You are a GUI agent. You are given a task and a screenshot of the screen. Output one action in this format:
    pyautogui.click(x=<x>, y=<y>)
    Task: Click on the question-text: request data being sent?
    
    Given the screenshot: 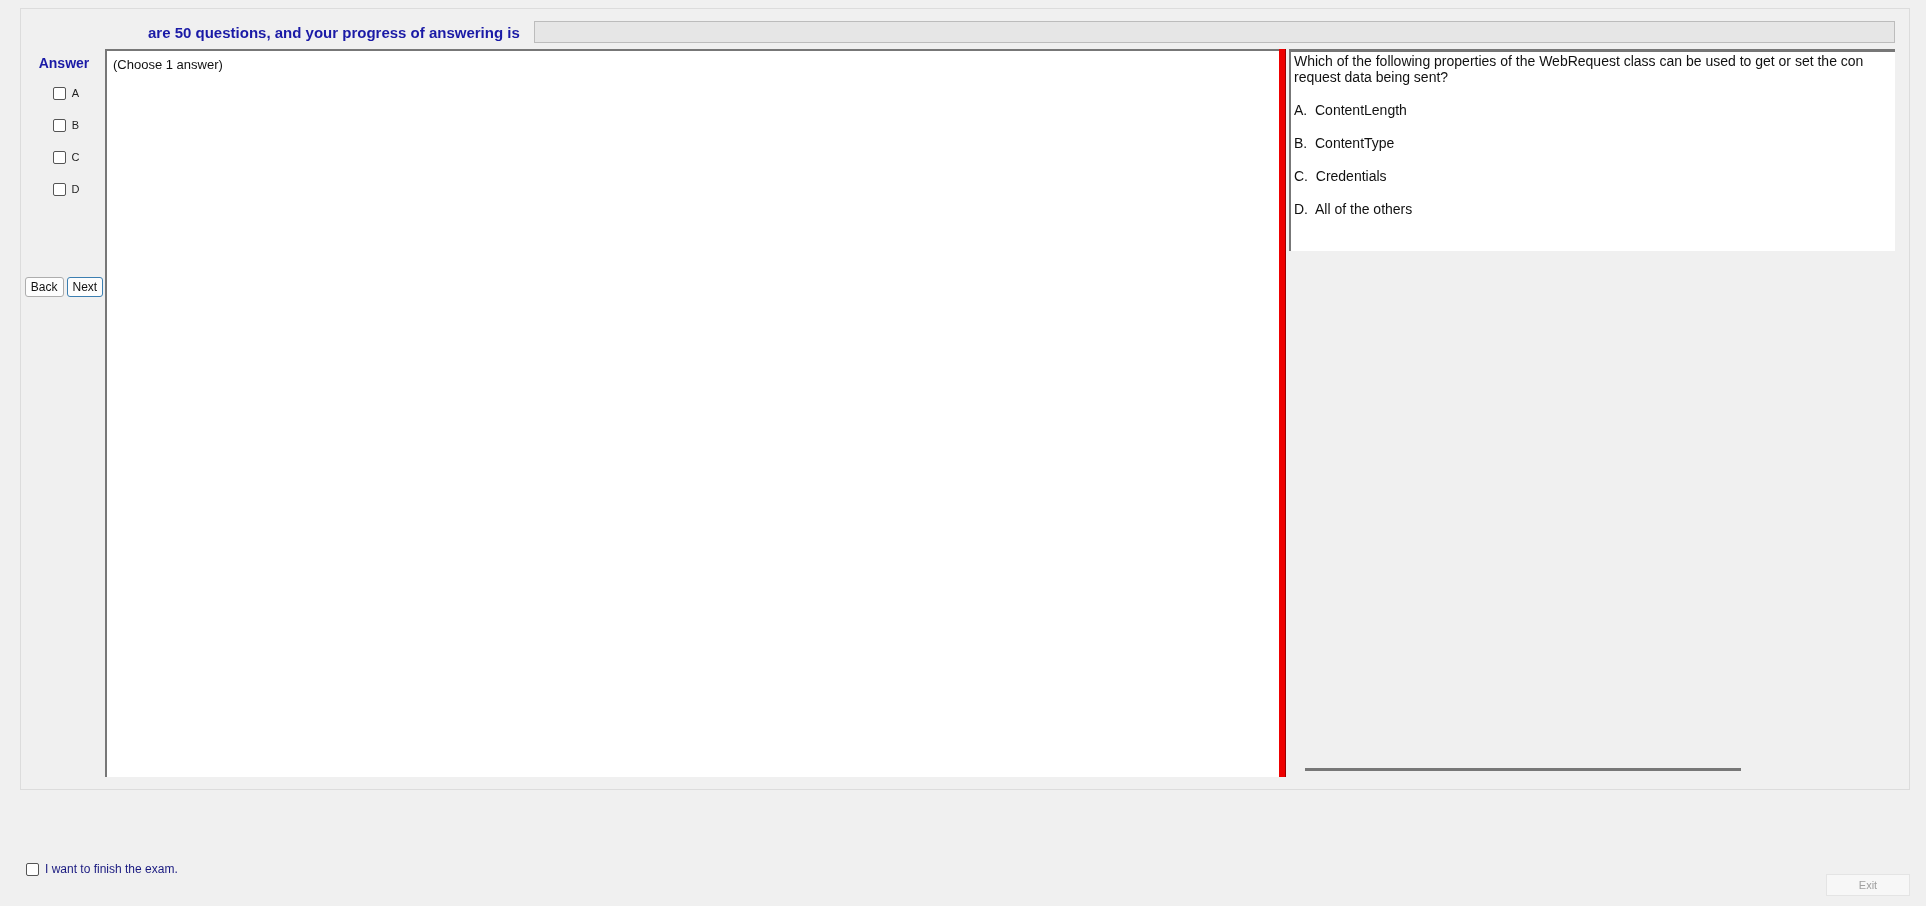 What is the action you would take?
    pyautogui.click(x=1372, y=77)
    